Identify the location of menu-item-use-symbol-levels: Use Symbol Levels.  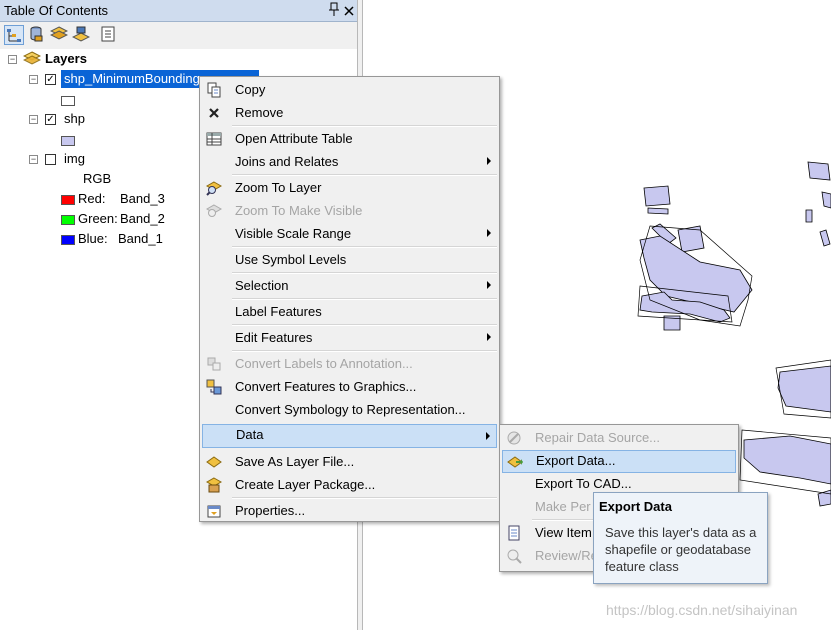
(349, 260).